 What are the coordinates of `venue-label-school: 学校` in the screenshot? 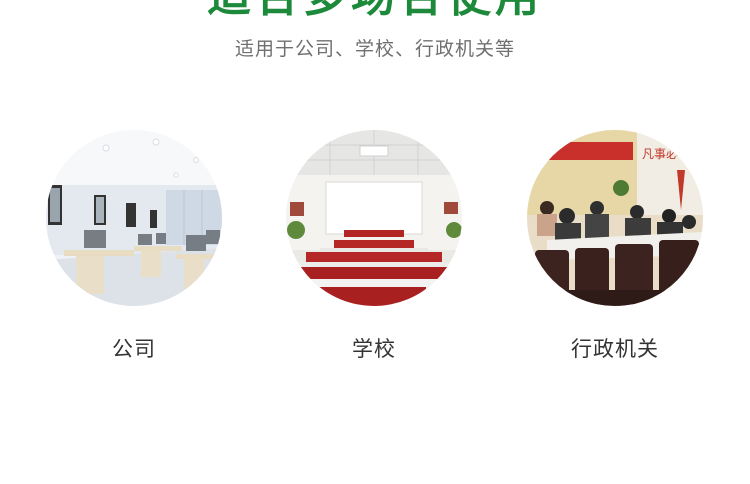 It's located at (374, 349).